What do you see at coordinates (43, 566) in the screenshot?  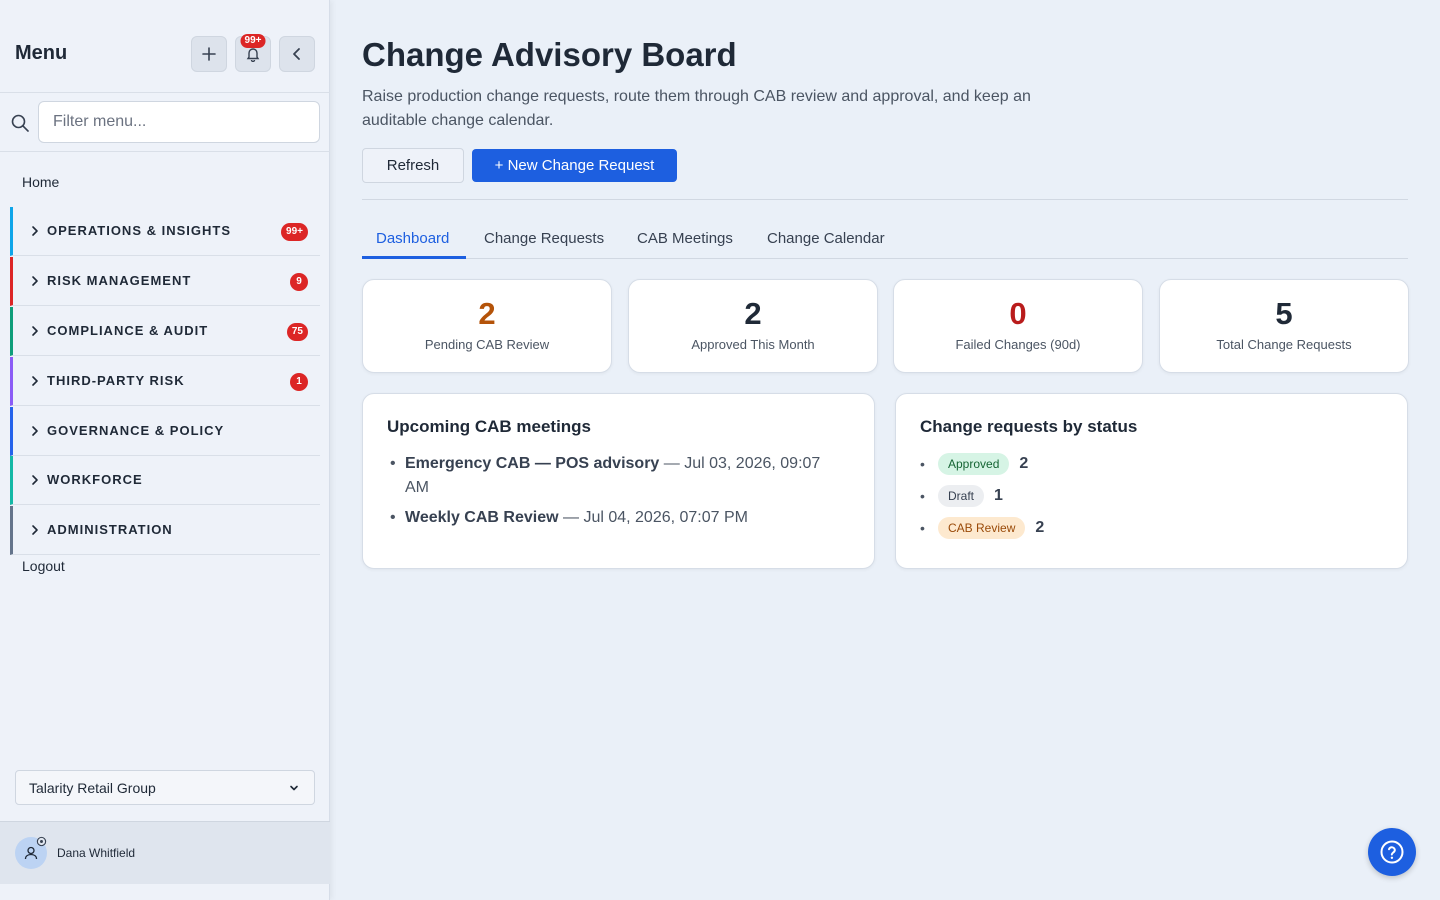 I see `sidebar-item-logout: Logout` at bounding box center [43, 566].